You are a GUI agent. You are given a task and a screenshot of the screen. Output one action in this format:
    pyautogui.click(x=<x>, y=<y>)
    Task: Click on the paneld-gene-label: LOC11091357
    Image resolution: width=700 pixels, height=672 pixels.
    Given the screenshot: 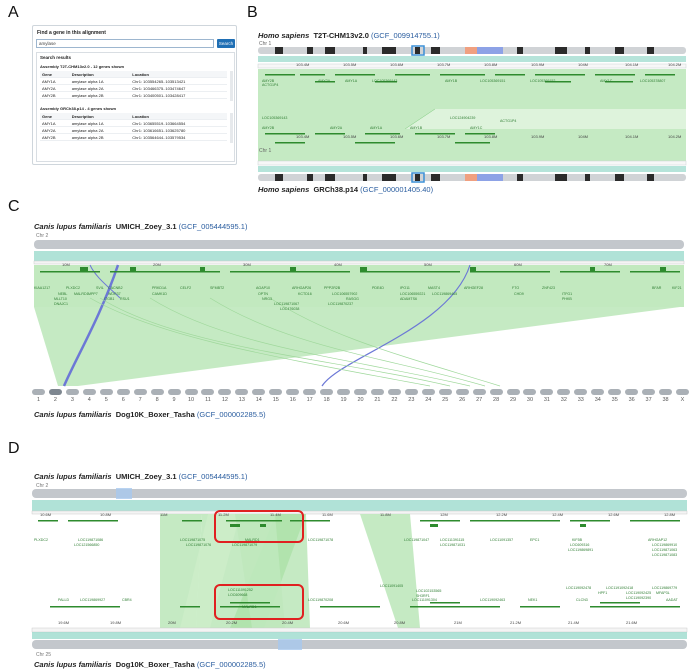 What is the action you would take?
    pyautogui.click(x=501, y=540)
    